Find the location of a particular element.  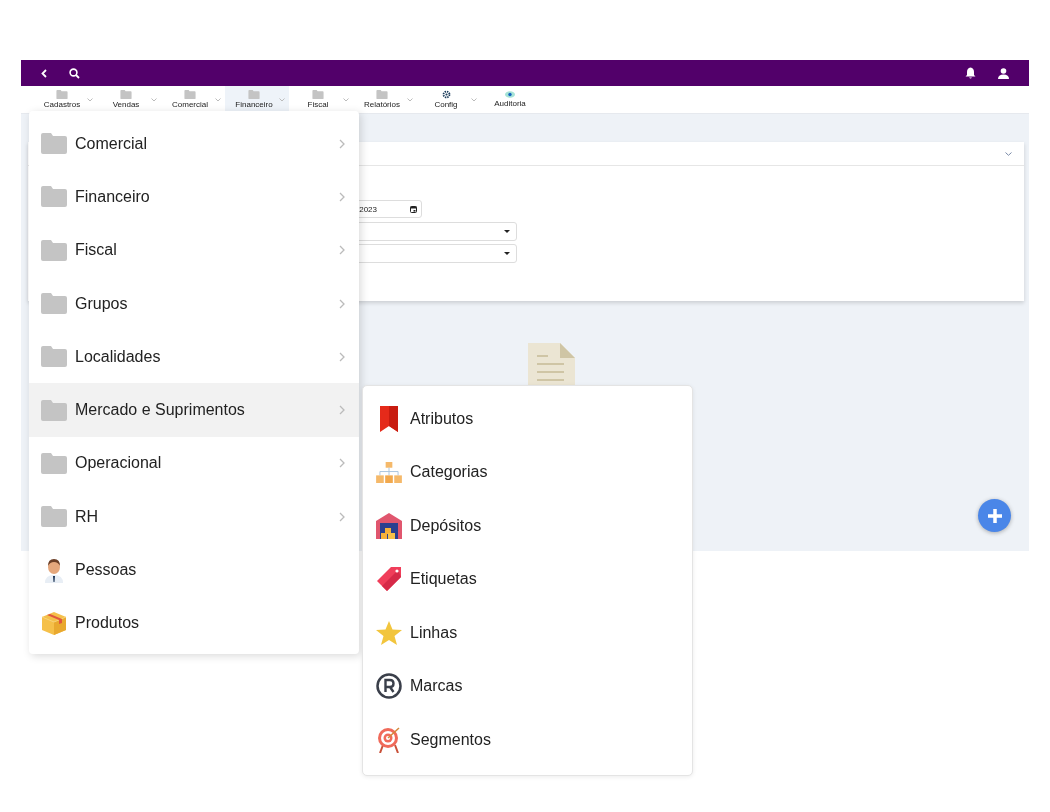

submenu-item: Etiquetas is located at coordinates (527, 579).